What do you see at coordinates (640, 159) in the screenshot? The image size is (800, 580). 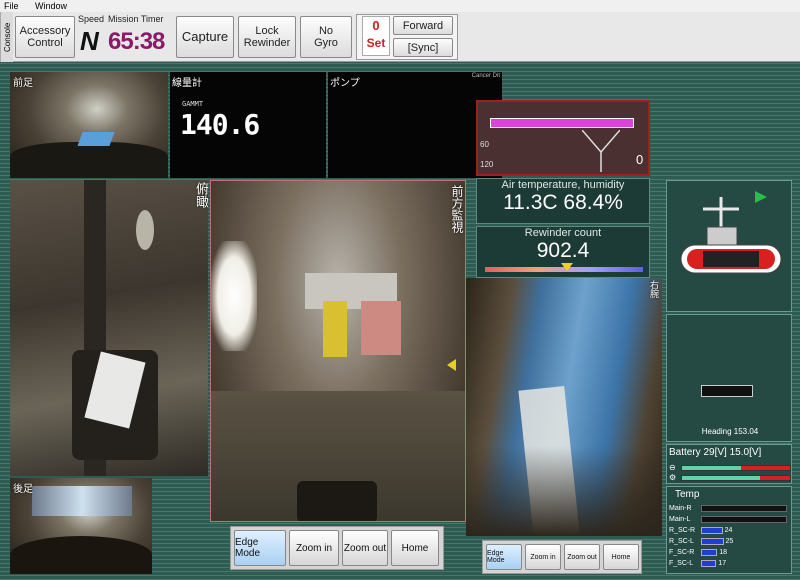 I see `gauge-value: 0` at bounding box center [640, 159].